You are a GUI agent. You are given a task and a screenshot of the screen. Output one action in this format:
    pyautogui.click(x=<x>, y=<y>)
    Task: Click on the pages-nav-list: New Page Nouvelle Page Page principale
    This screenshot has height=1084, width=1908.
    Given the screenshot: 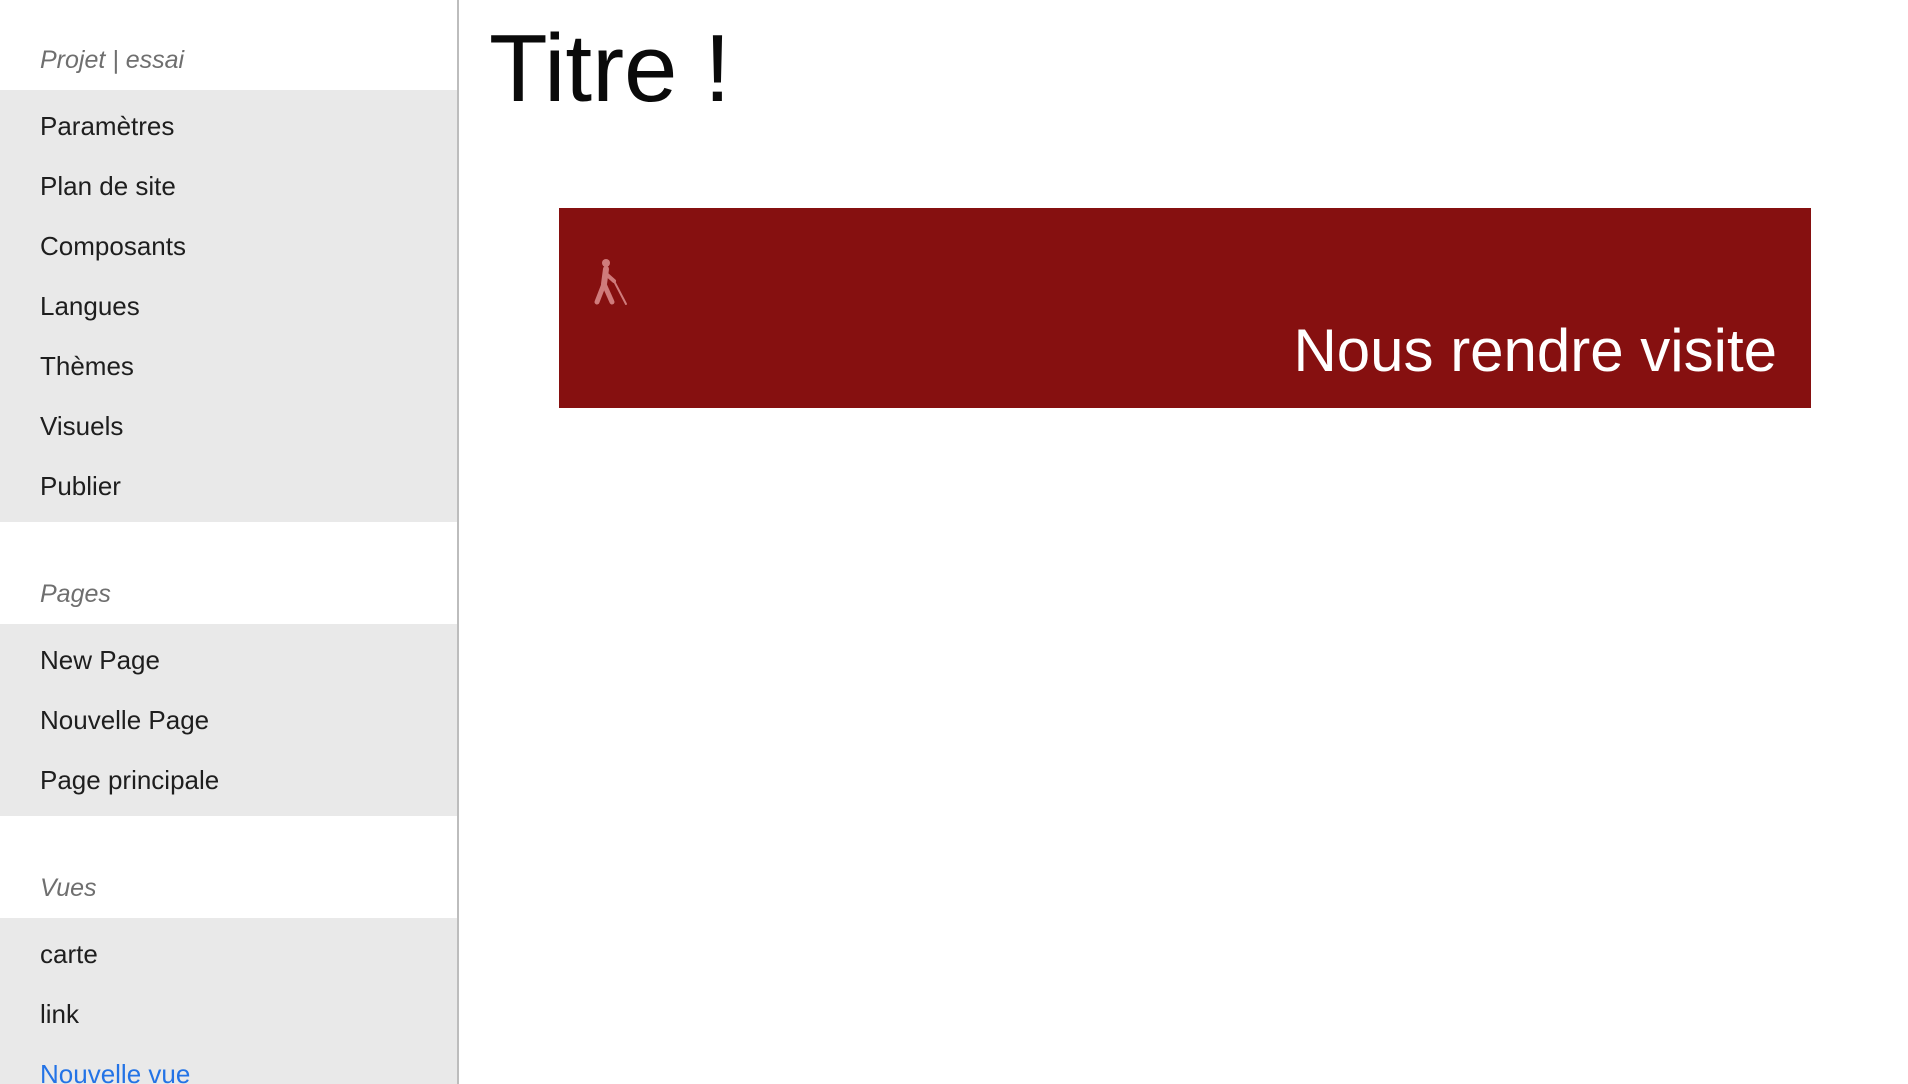 What is the action you would take?
    pyautogui.click(x=228, y=720)
    